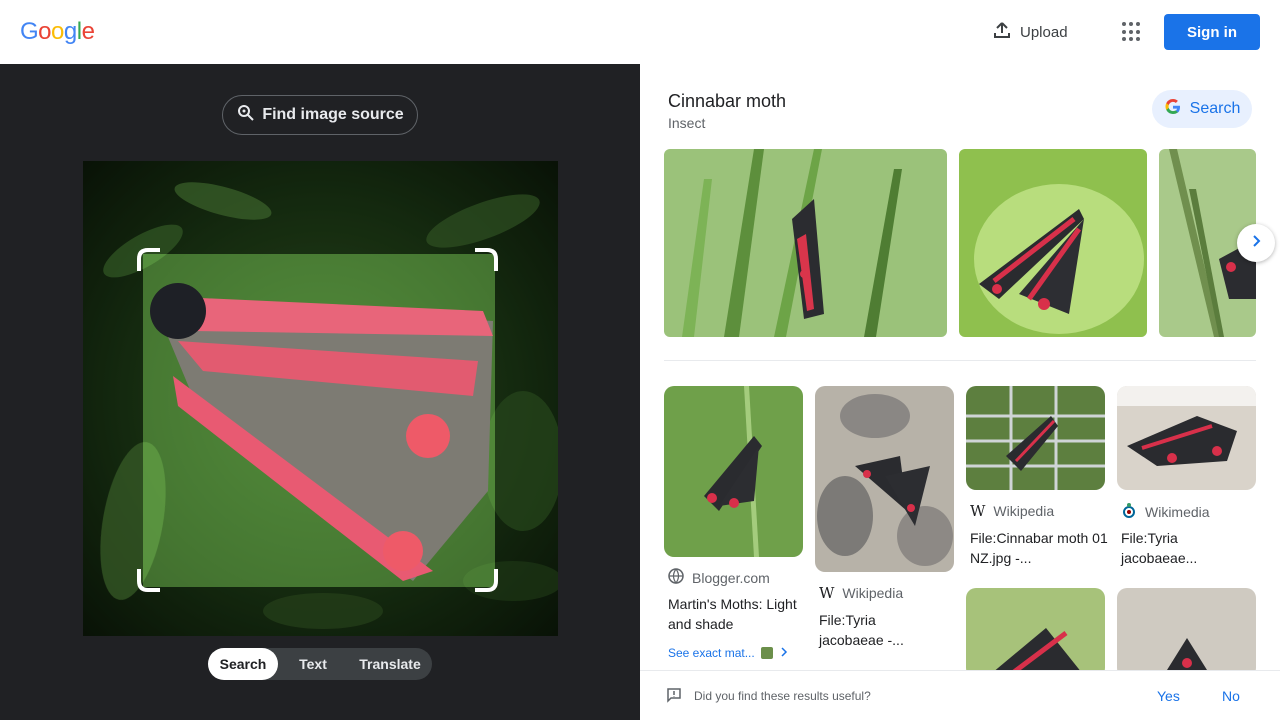  What do you see at coordinates (1212, 32) in the screenshot?
I see `sign-in-button: Sign in` at bounding box center [1212, 32].